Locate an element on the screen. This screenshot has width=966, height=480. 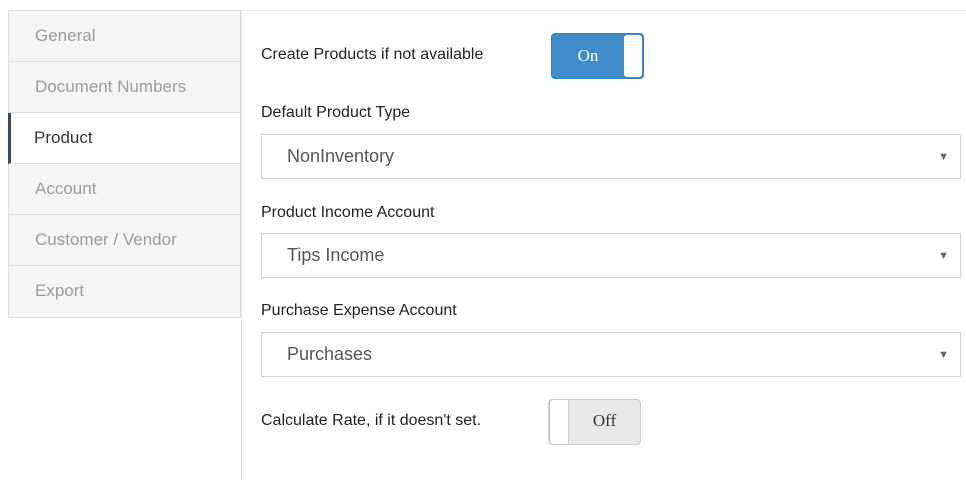
select-value: Tips Income is located at coordinates (336, 255).